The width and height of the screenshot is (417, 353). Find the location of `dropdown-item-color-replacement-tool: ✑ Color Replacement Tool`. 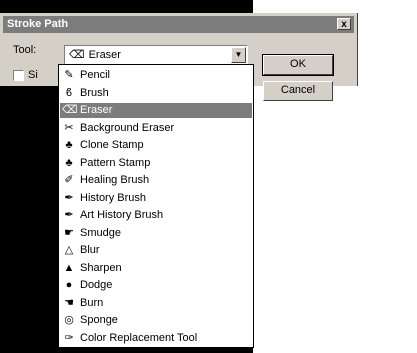

dropdown-item-color-replacement-tool: ✑ Color Replacement Tool is located at coordinates (156, 338).